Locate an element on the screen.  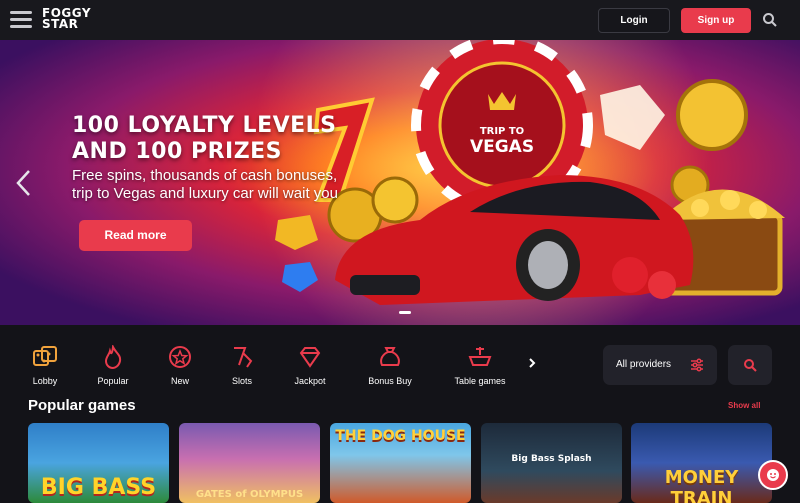
game-card: Big Bass Splash is located at coordinates (551, 463).